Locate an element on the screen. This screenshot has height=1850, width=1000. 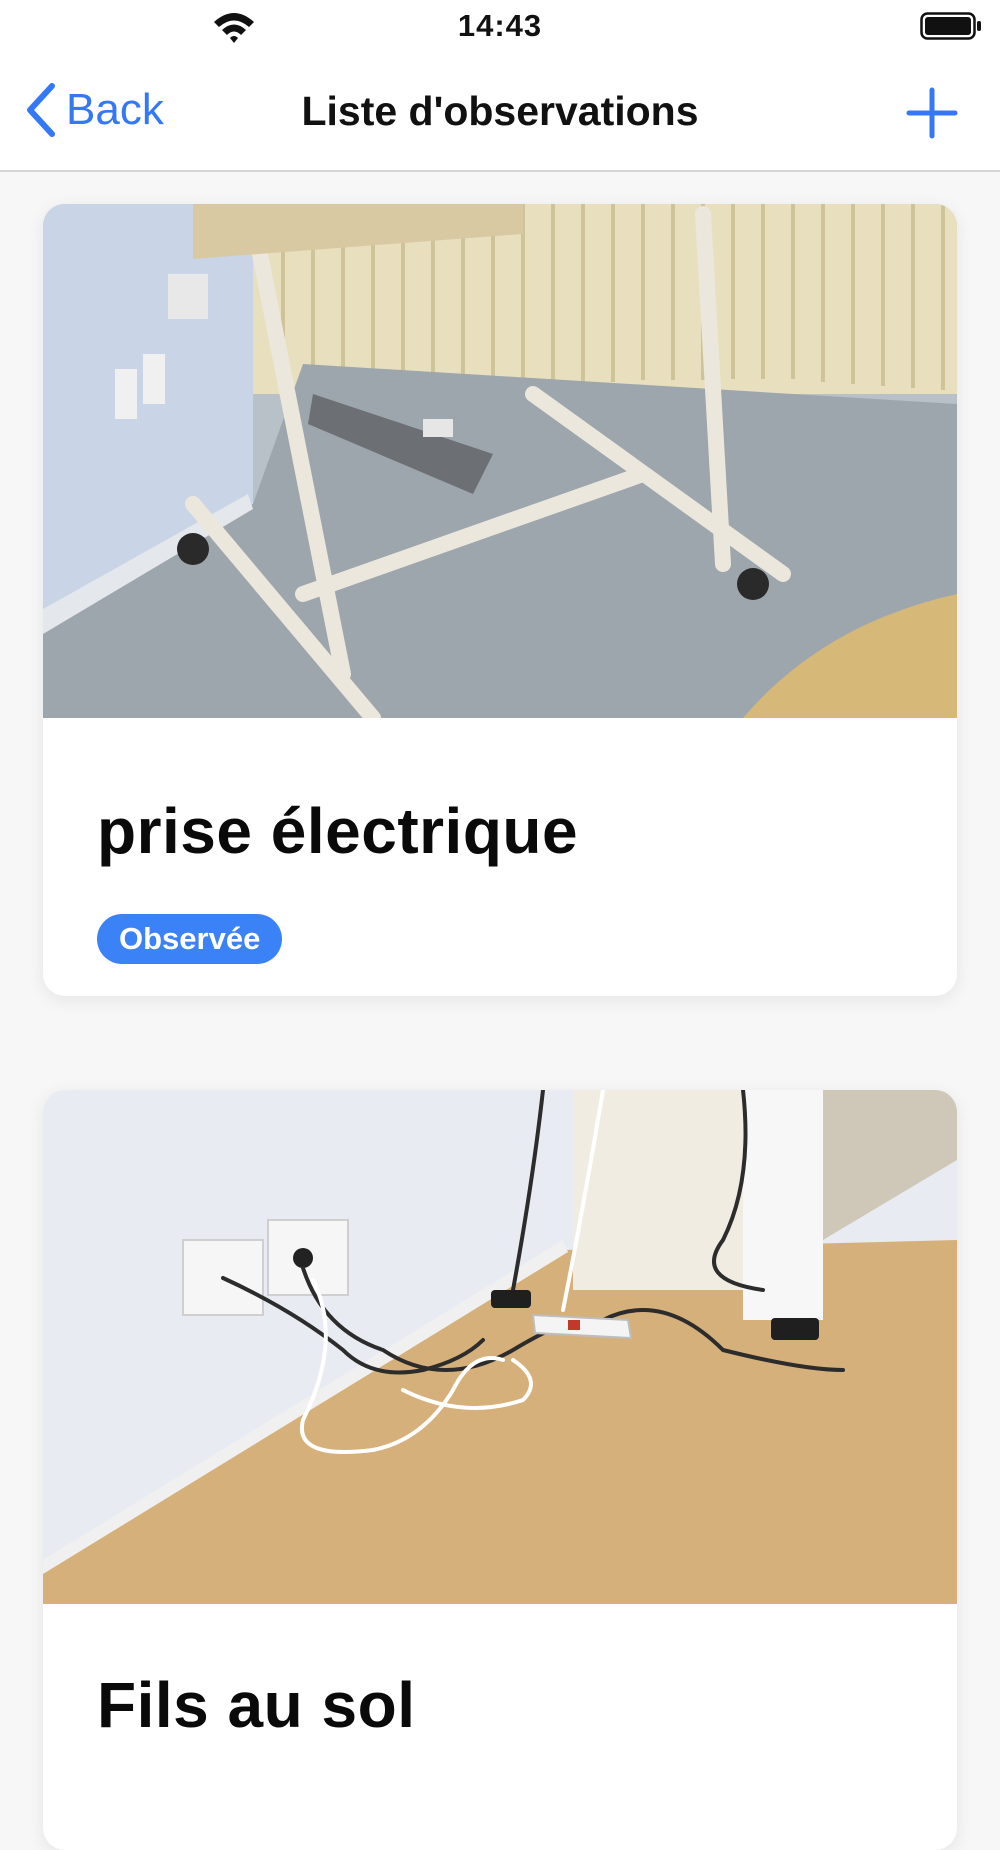
status-bar: 14:43 is located at coordinates (500, 26).